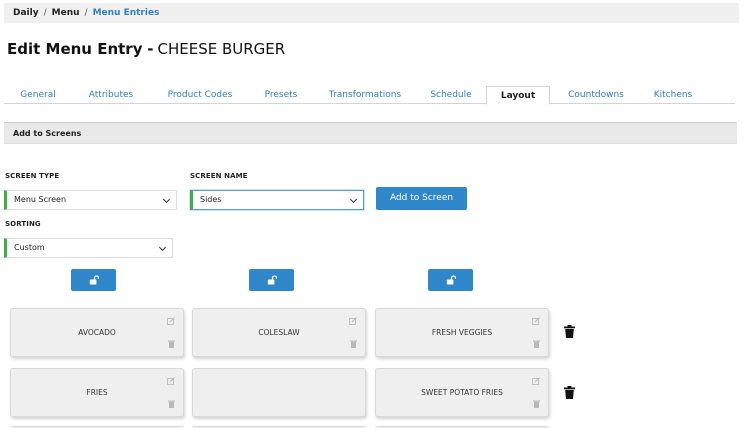  Describe the element at coordinates (281, 95) in the screenshot. I see `tab-presets: Presets` at that location.